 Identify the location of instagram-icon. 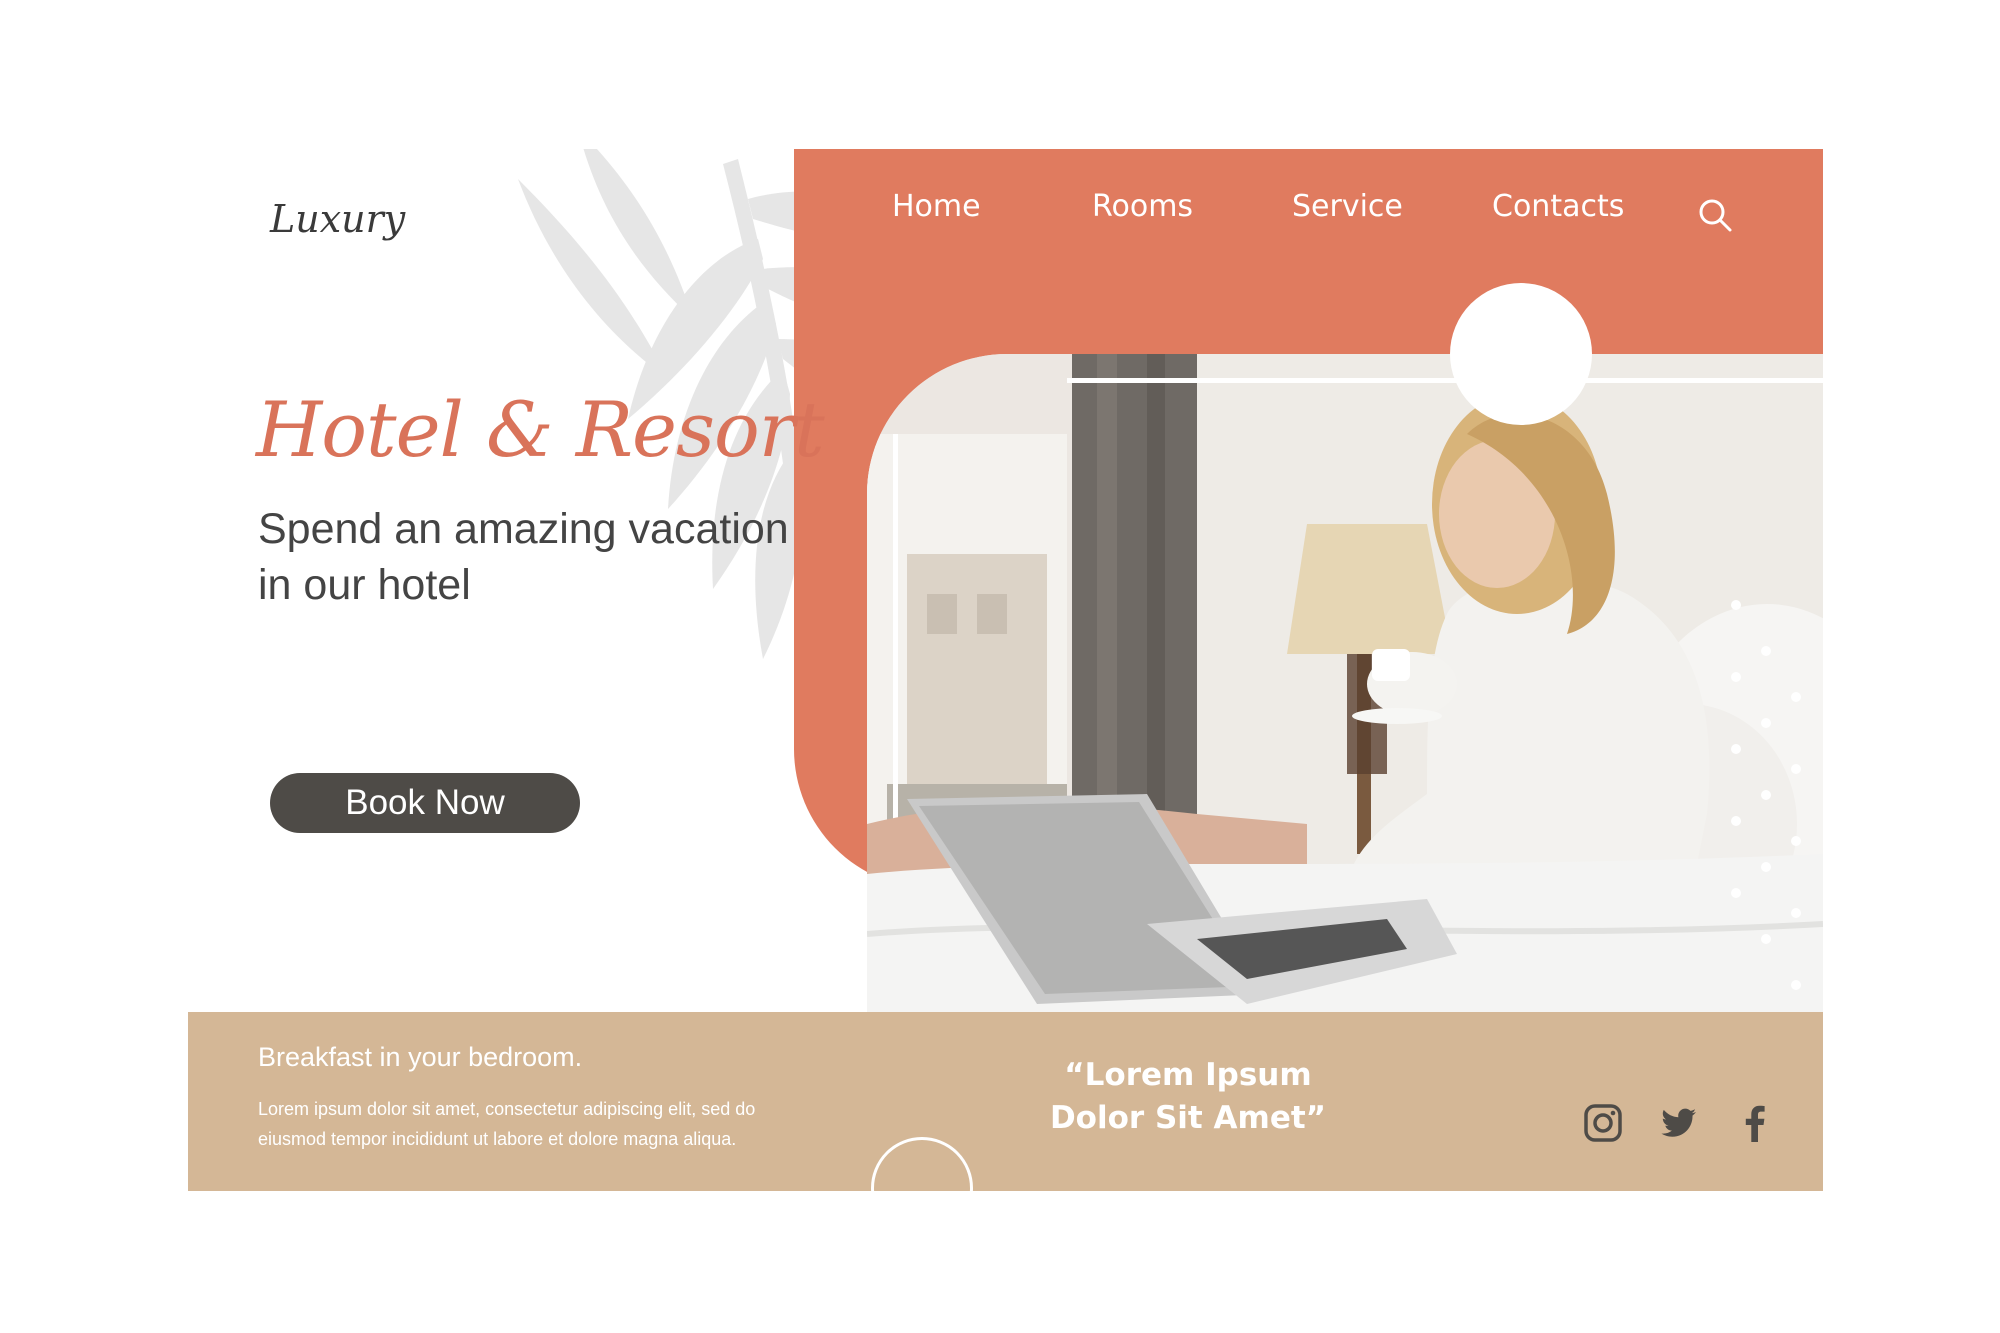
(1603, 1123).